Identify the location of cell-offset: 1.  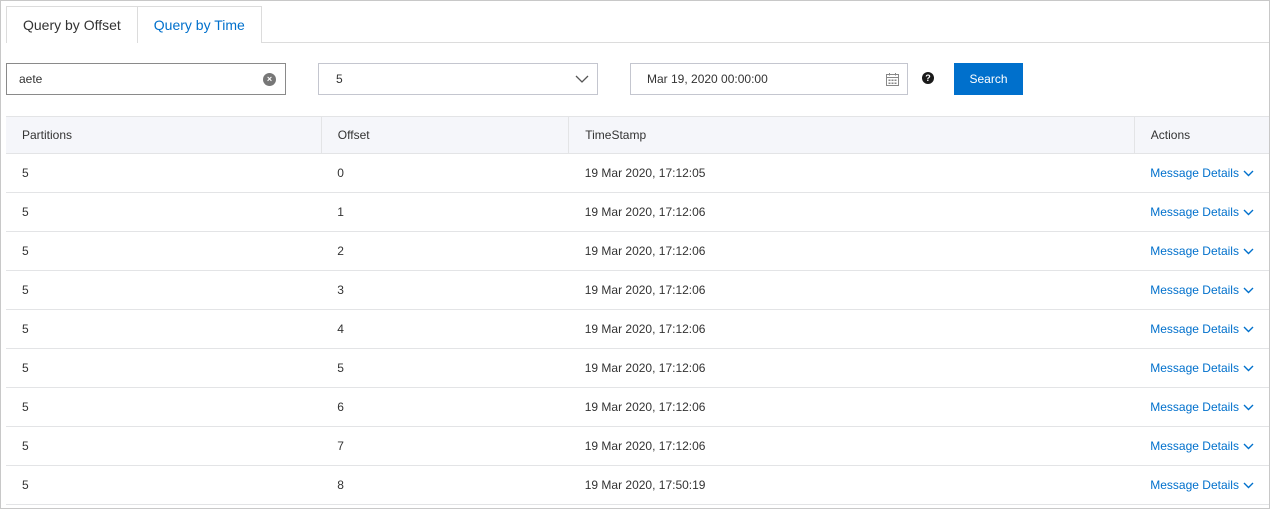
(340, 212).